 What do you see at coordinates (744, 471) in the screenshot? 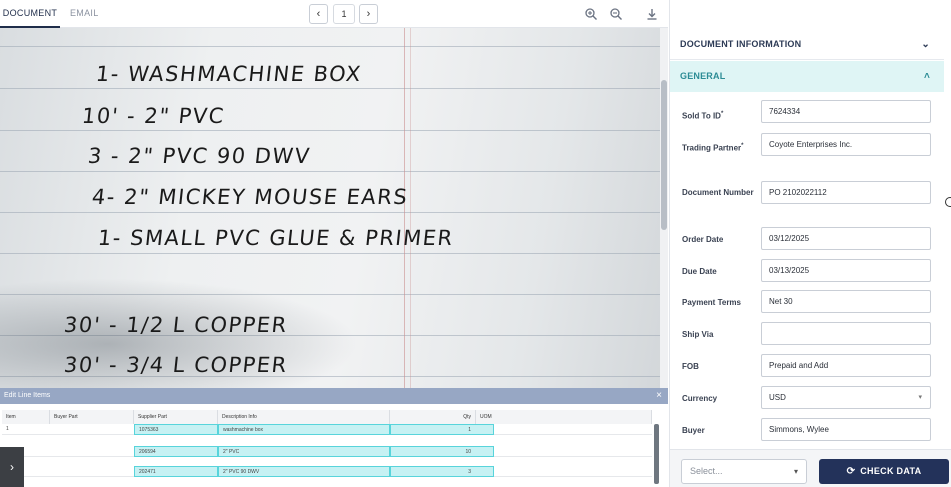
I see `action-select: Select... ▾` at bounding box center [744, 471].